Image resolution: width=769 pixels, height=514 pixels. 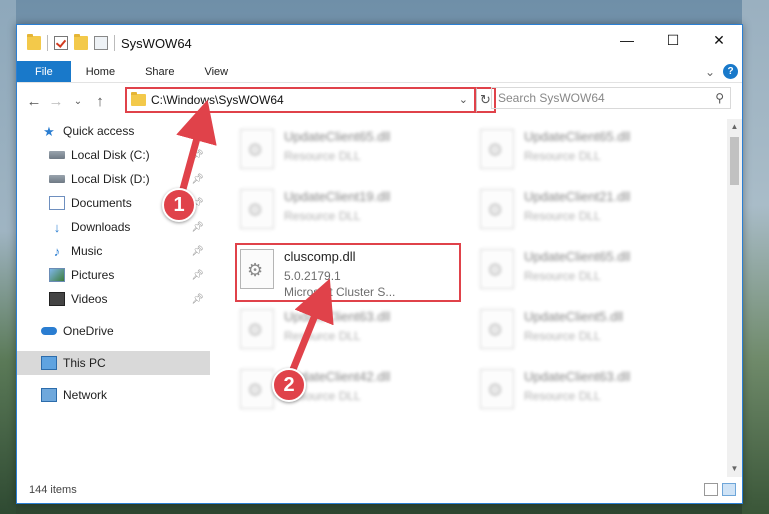 What do you see at coordinates (734, 298) in the screenshot?
I see `vertical-scrollbar: ▲ ▼` at bounding box center [734, 298].